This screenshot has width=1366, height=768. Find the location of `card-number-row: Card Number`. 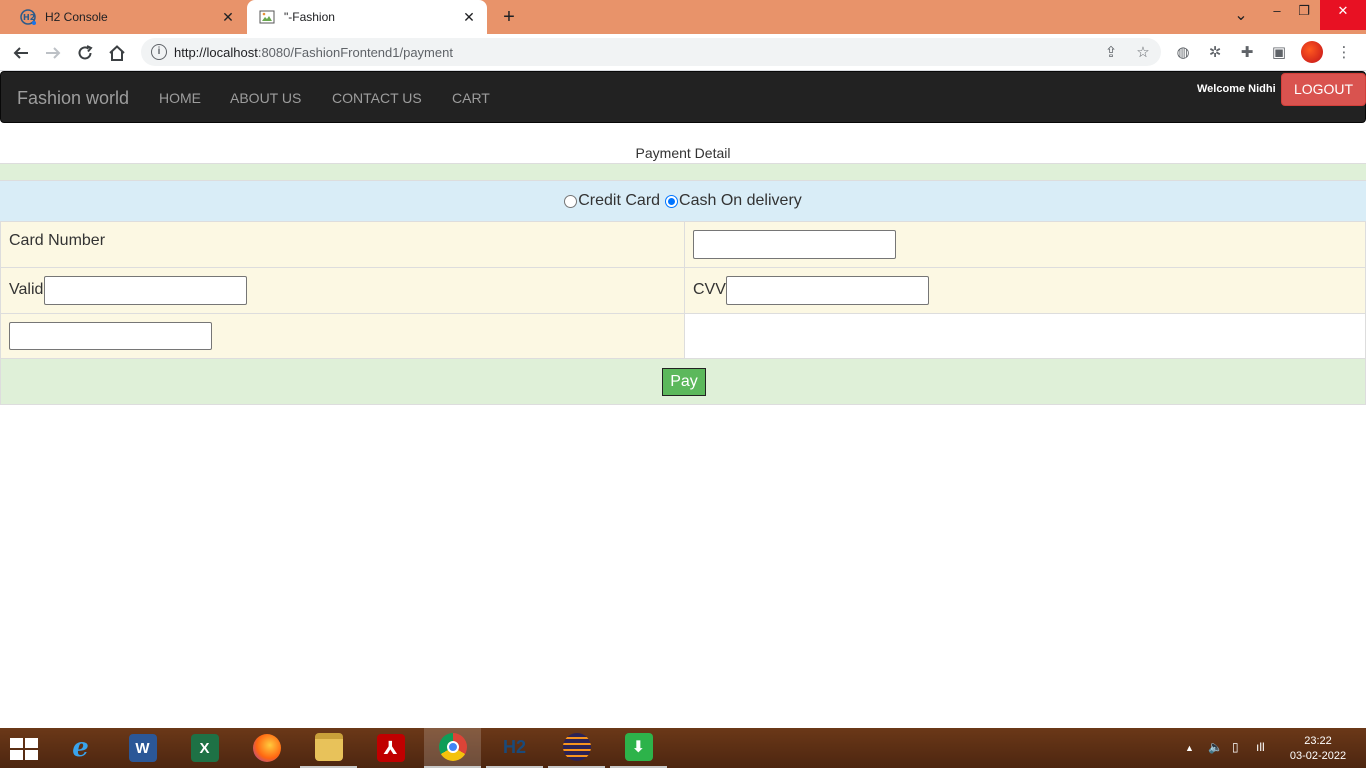

card-number-row: Card Number is located at coordinates (683, 245).